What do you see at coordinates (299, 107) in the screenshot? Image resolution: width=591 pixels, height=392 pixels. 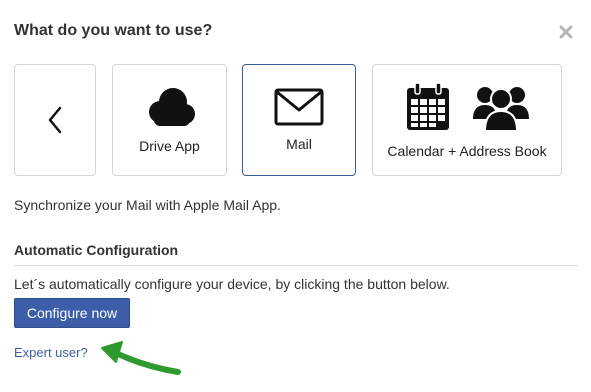 I see `envelope-icon` at bounding box center [299, 107].